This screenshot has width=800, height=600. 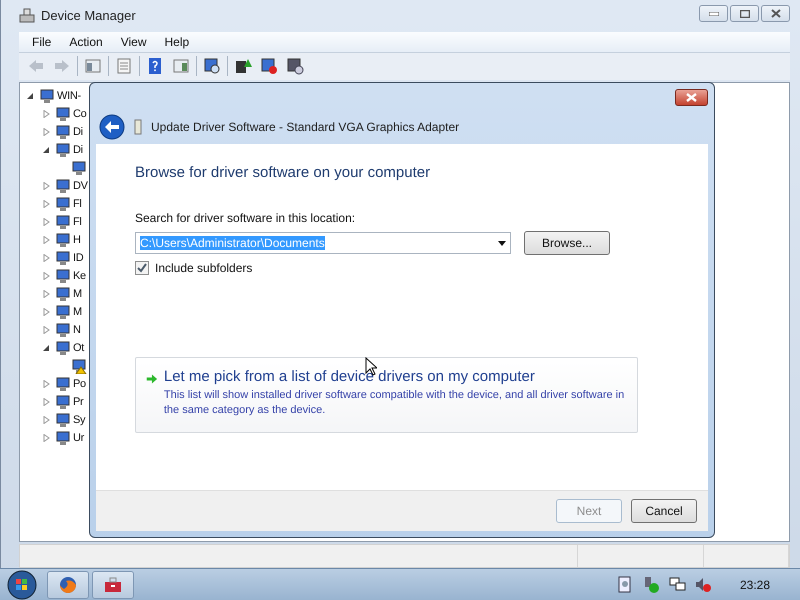 What do you see at coordinates (245, 218) in the screenshot?
I see `field-label: Search for driver software in this location:` at bounding box center [245, 218].